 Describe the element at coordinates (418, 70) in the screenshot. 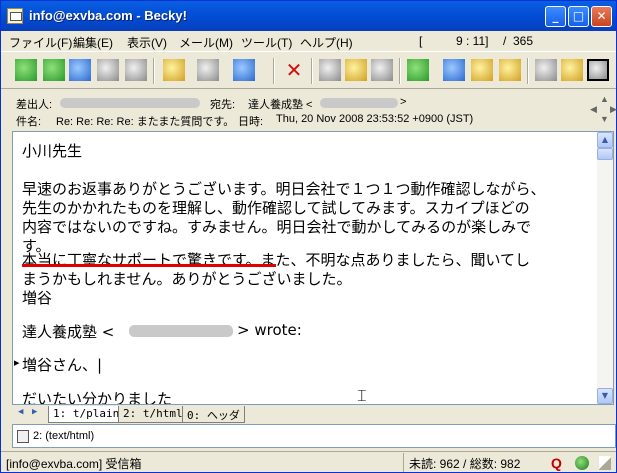

I see `filter-icon` at that location.